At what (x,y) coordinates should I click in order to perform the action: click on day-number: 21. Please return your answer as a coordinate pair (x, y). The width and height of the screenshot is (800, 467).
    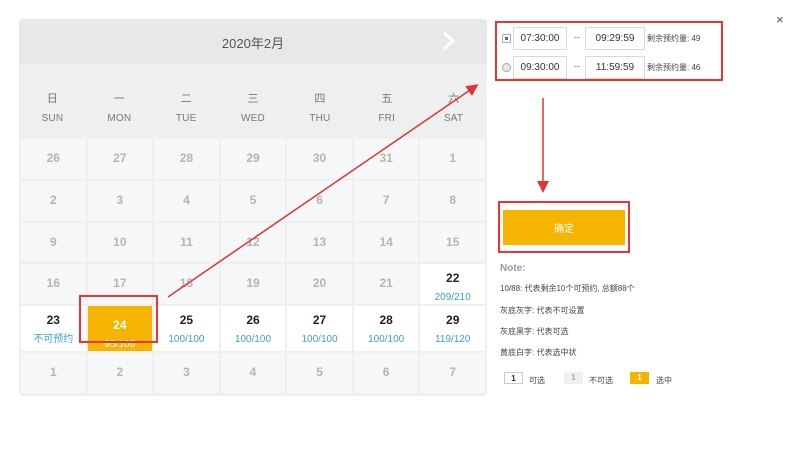
    Looking at the image, I should click on (386, 283).